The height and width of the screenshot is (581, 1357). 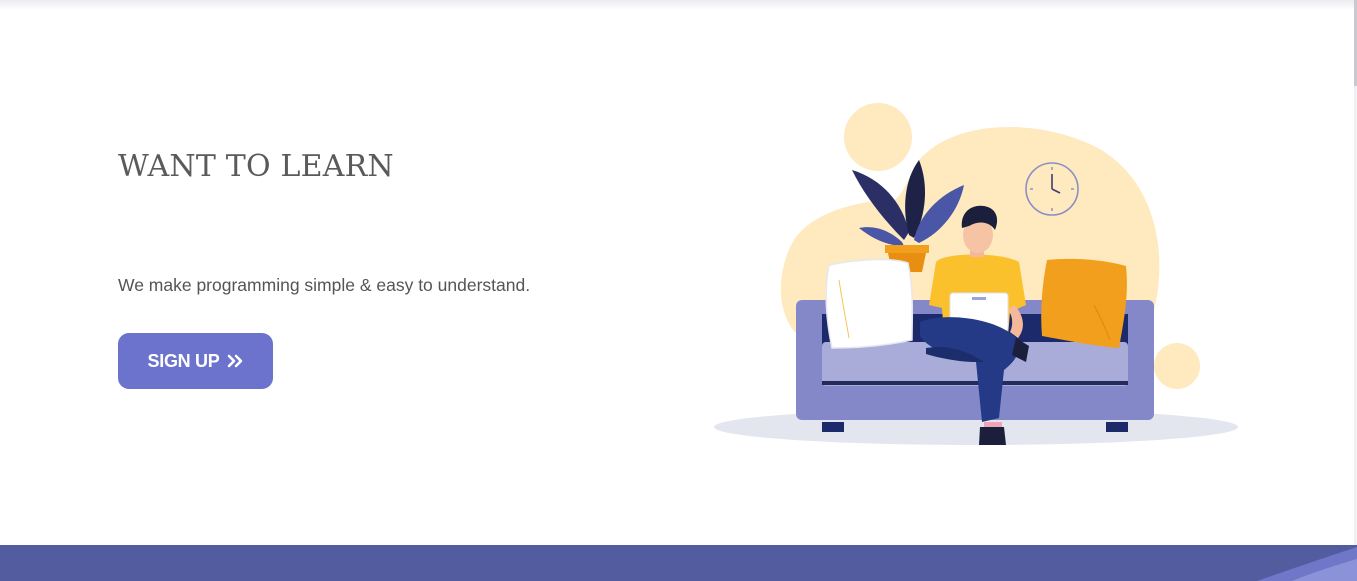 What do you see at coordinates (878, 137) in the screenshot?
I see `sun-circle` at bounding box center [878, 137].